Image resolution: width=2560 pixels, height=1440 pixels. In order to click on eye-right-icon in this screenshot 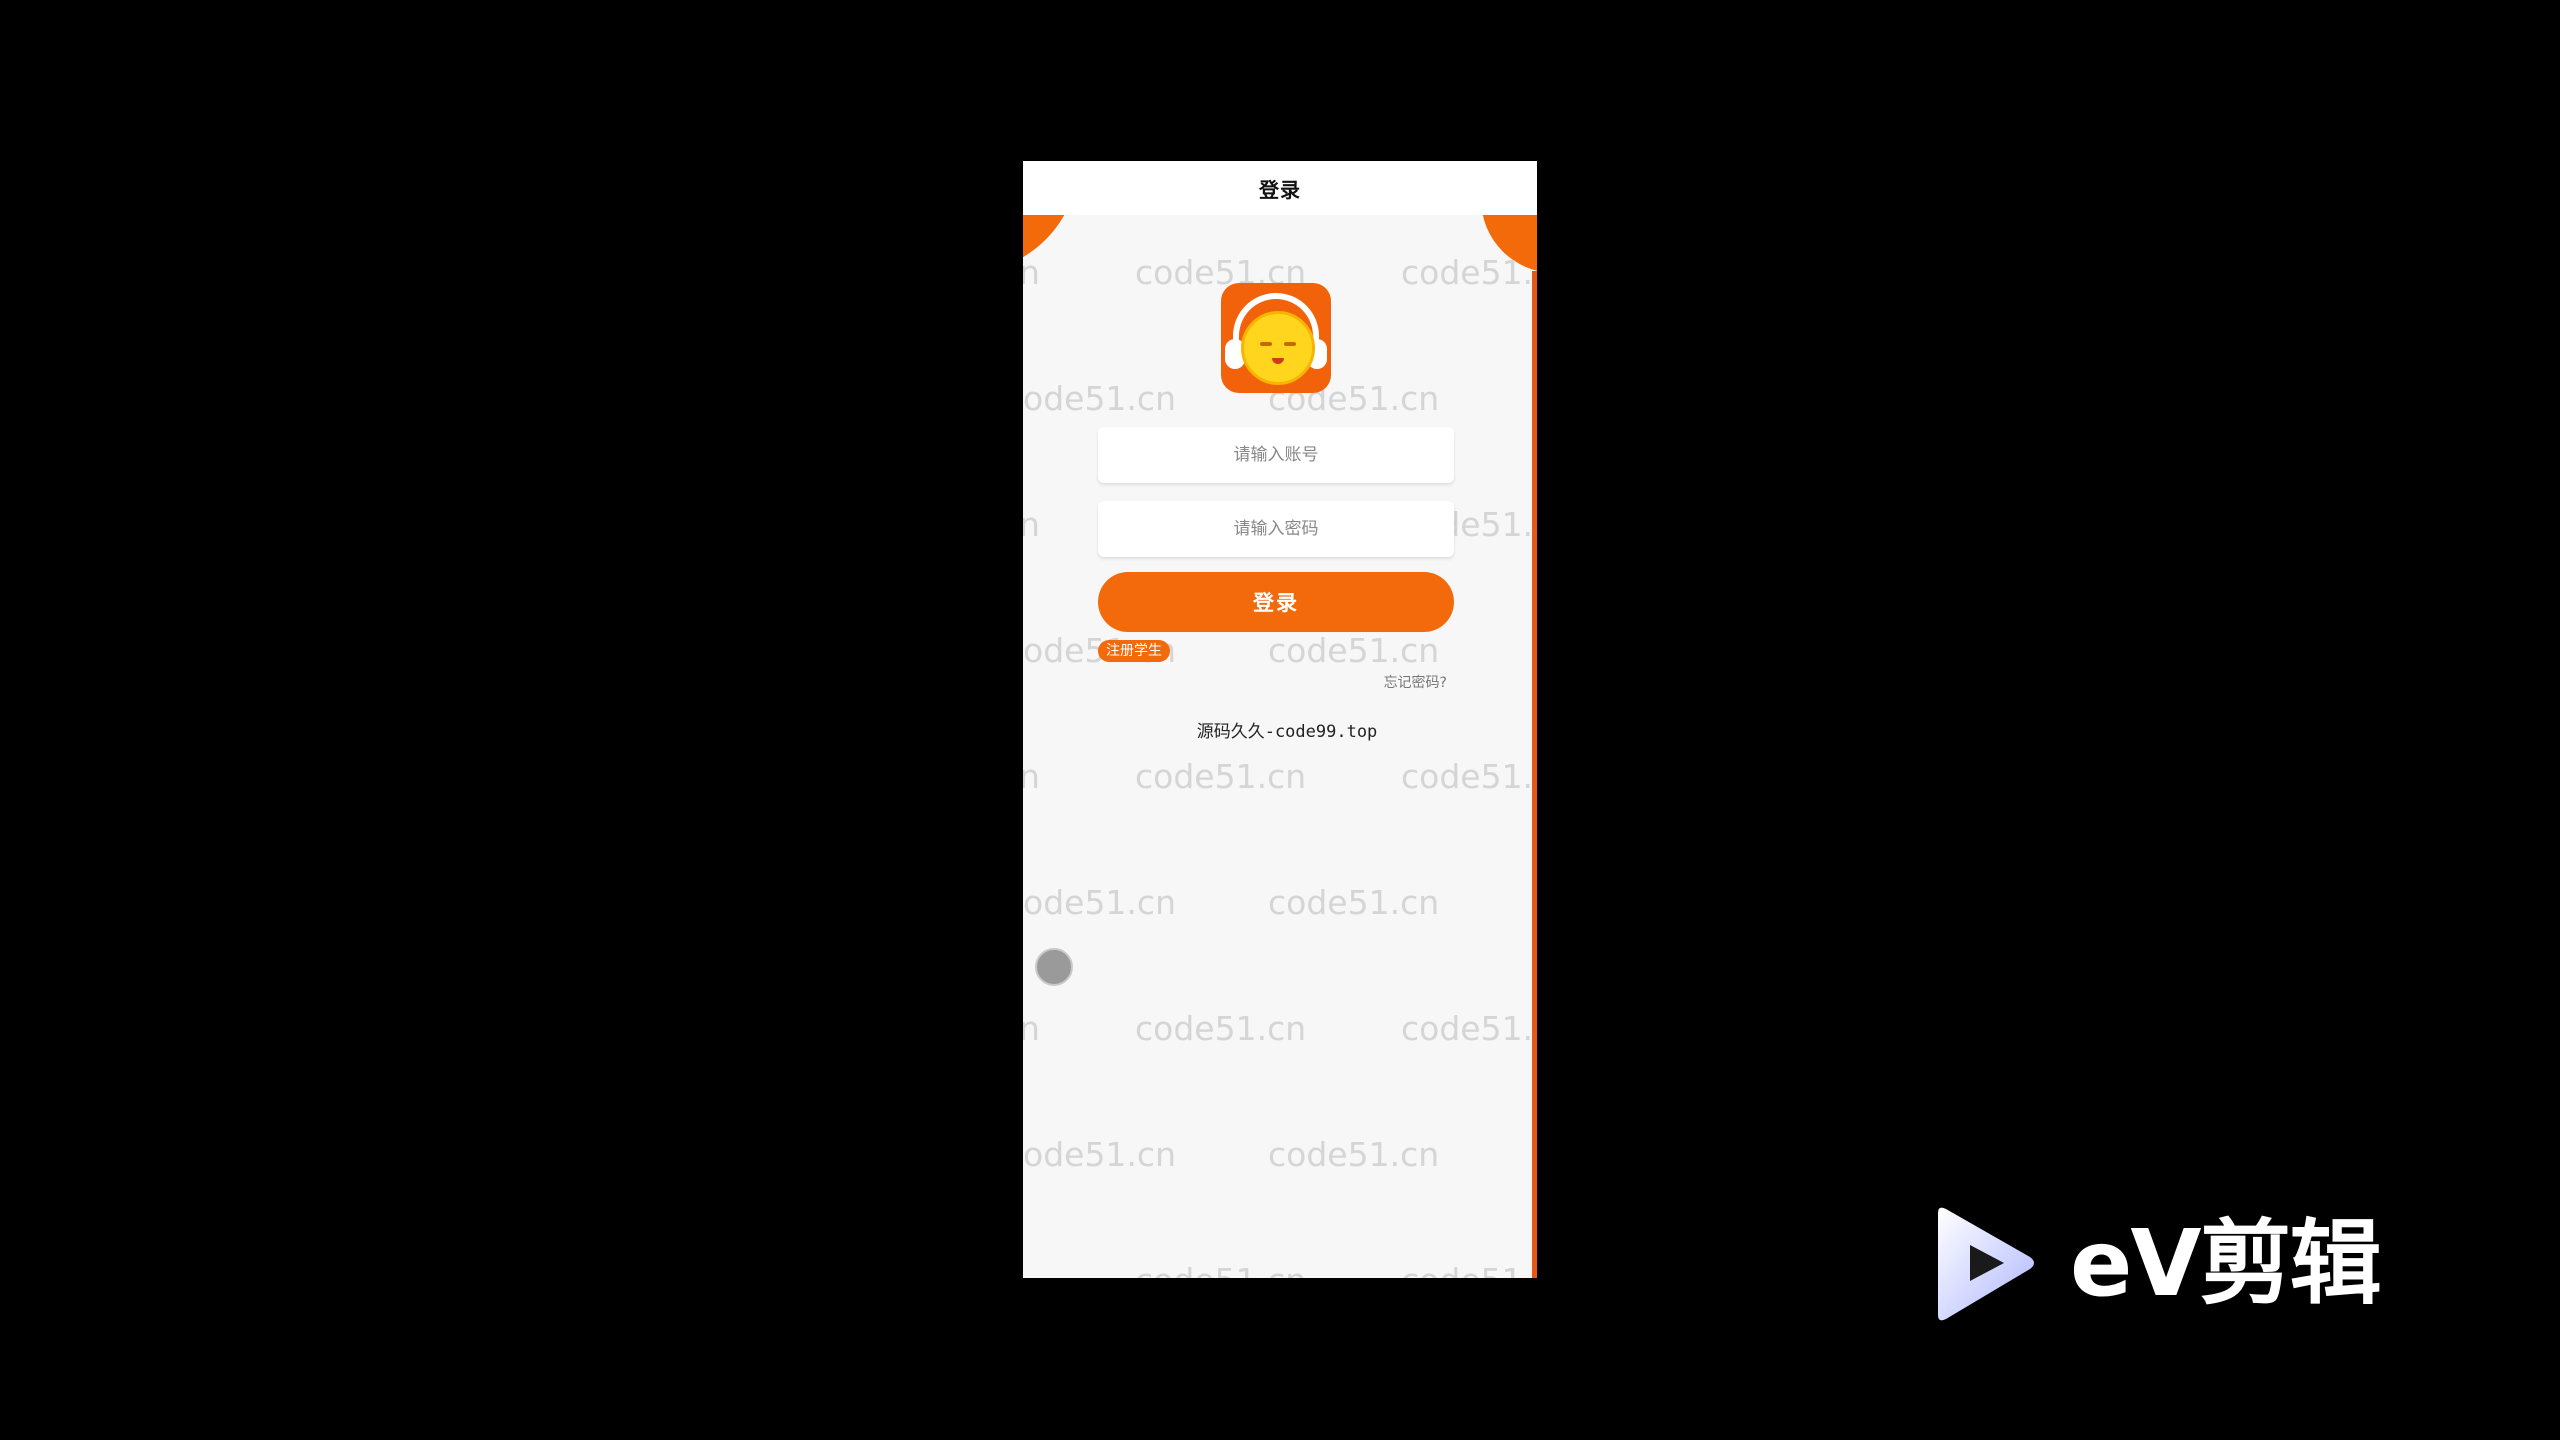, I will do `click(1290, 344)`.